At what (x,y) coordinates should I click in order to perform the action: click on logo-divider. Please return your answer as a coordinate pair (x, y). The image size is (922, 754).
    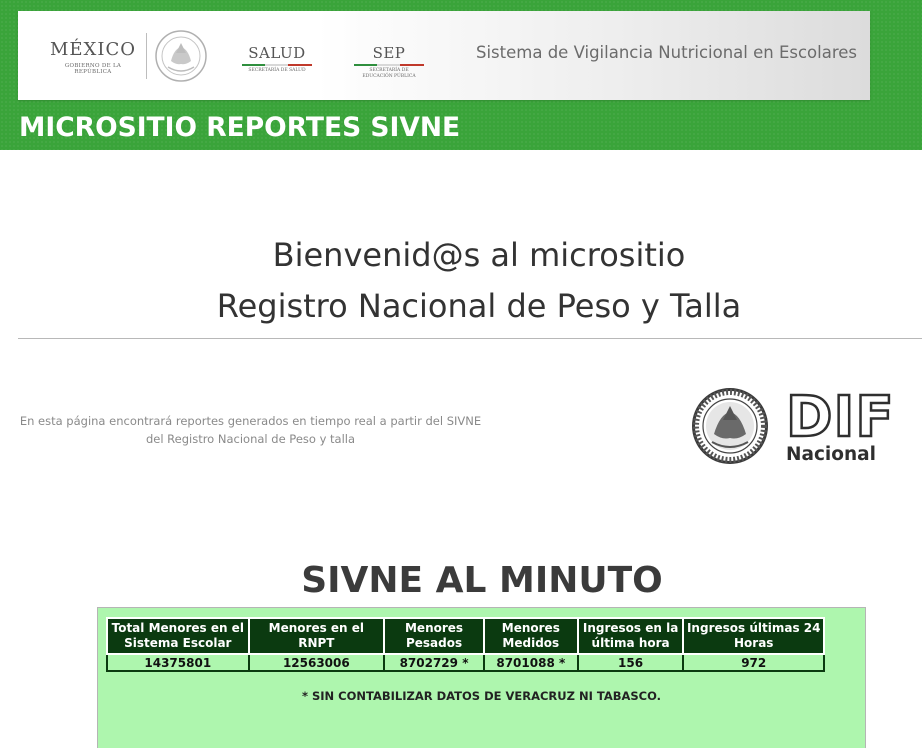
    Looking at the image, I should click on (146, 56).